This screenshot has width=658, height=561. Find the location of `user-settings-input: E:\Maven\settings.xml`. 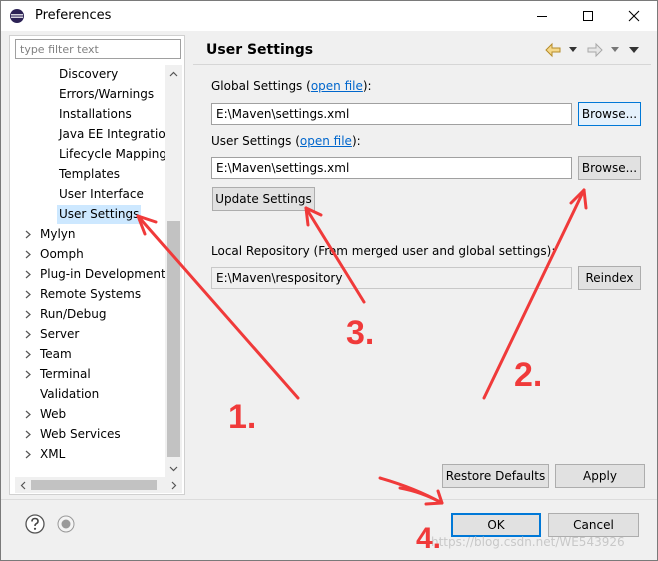

user-settings-input: E:\Maven\settings.xml is located at coordinates (391, 168).